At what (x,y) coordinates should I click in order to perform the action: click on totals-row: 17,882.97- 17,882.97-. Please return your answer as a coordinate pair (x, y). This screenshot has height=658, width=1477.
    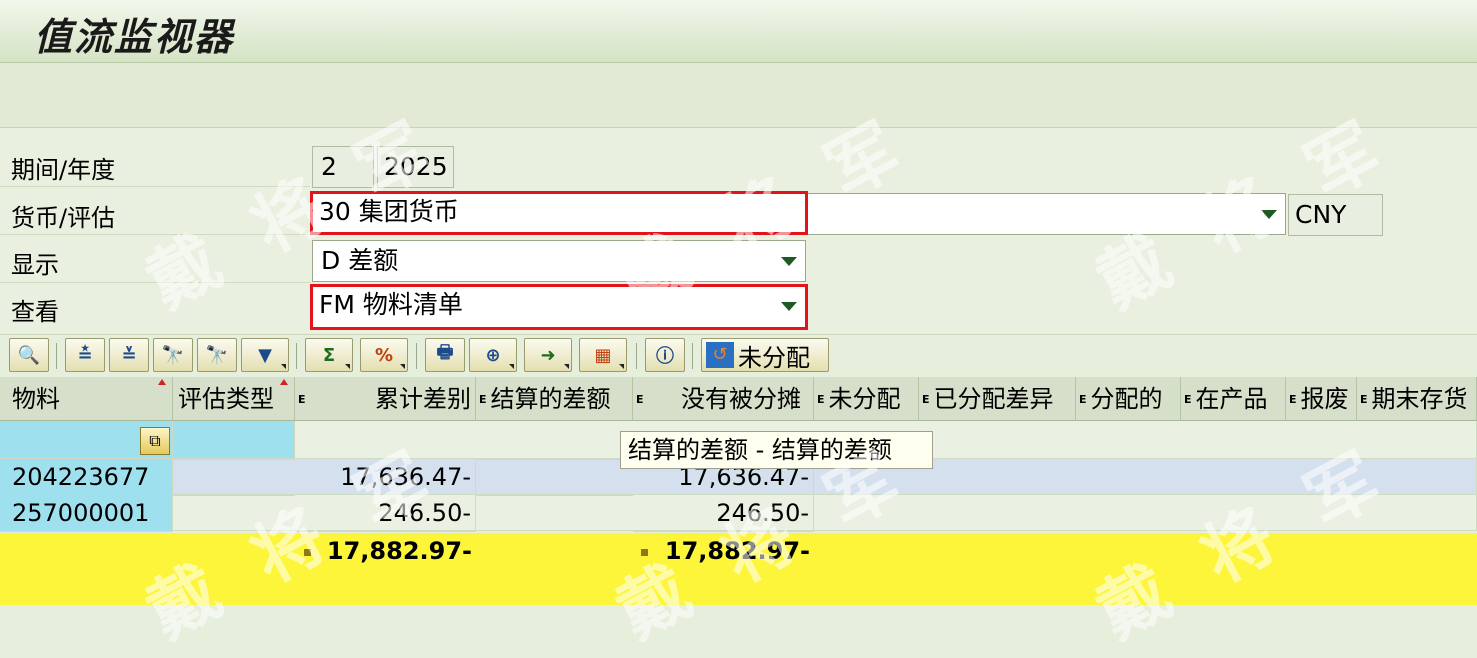
    Looking at the image, I should click on (738, 569).